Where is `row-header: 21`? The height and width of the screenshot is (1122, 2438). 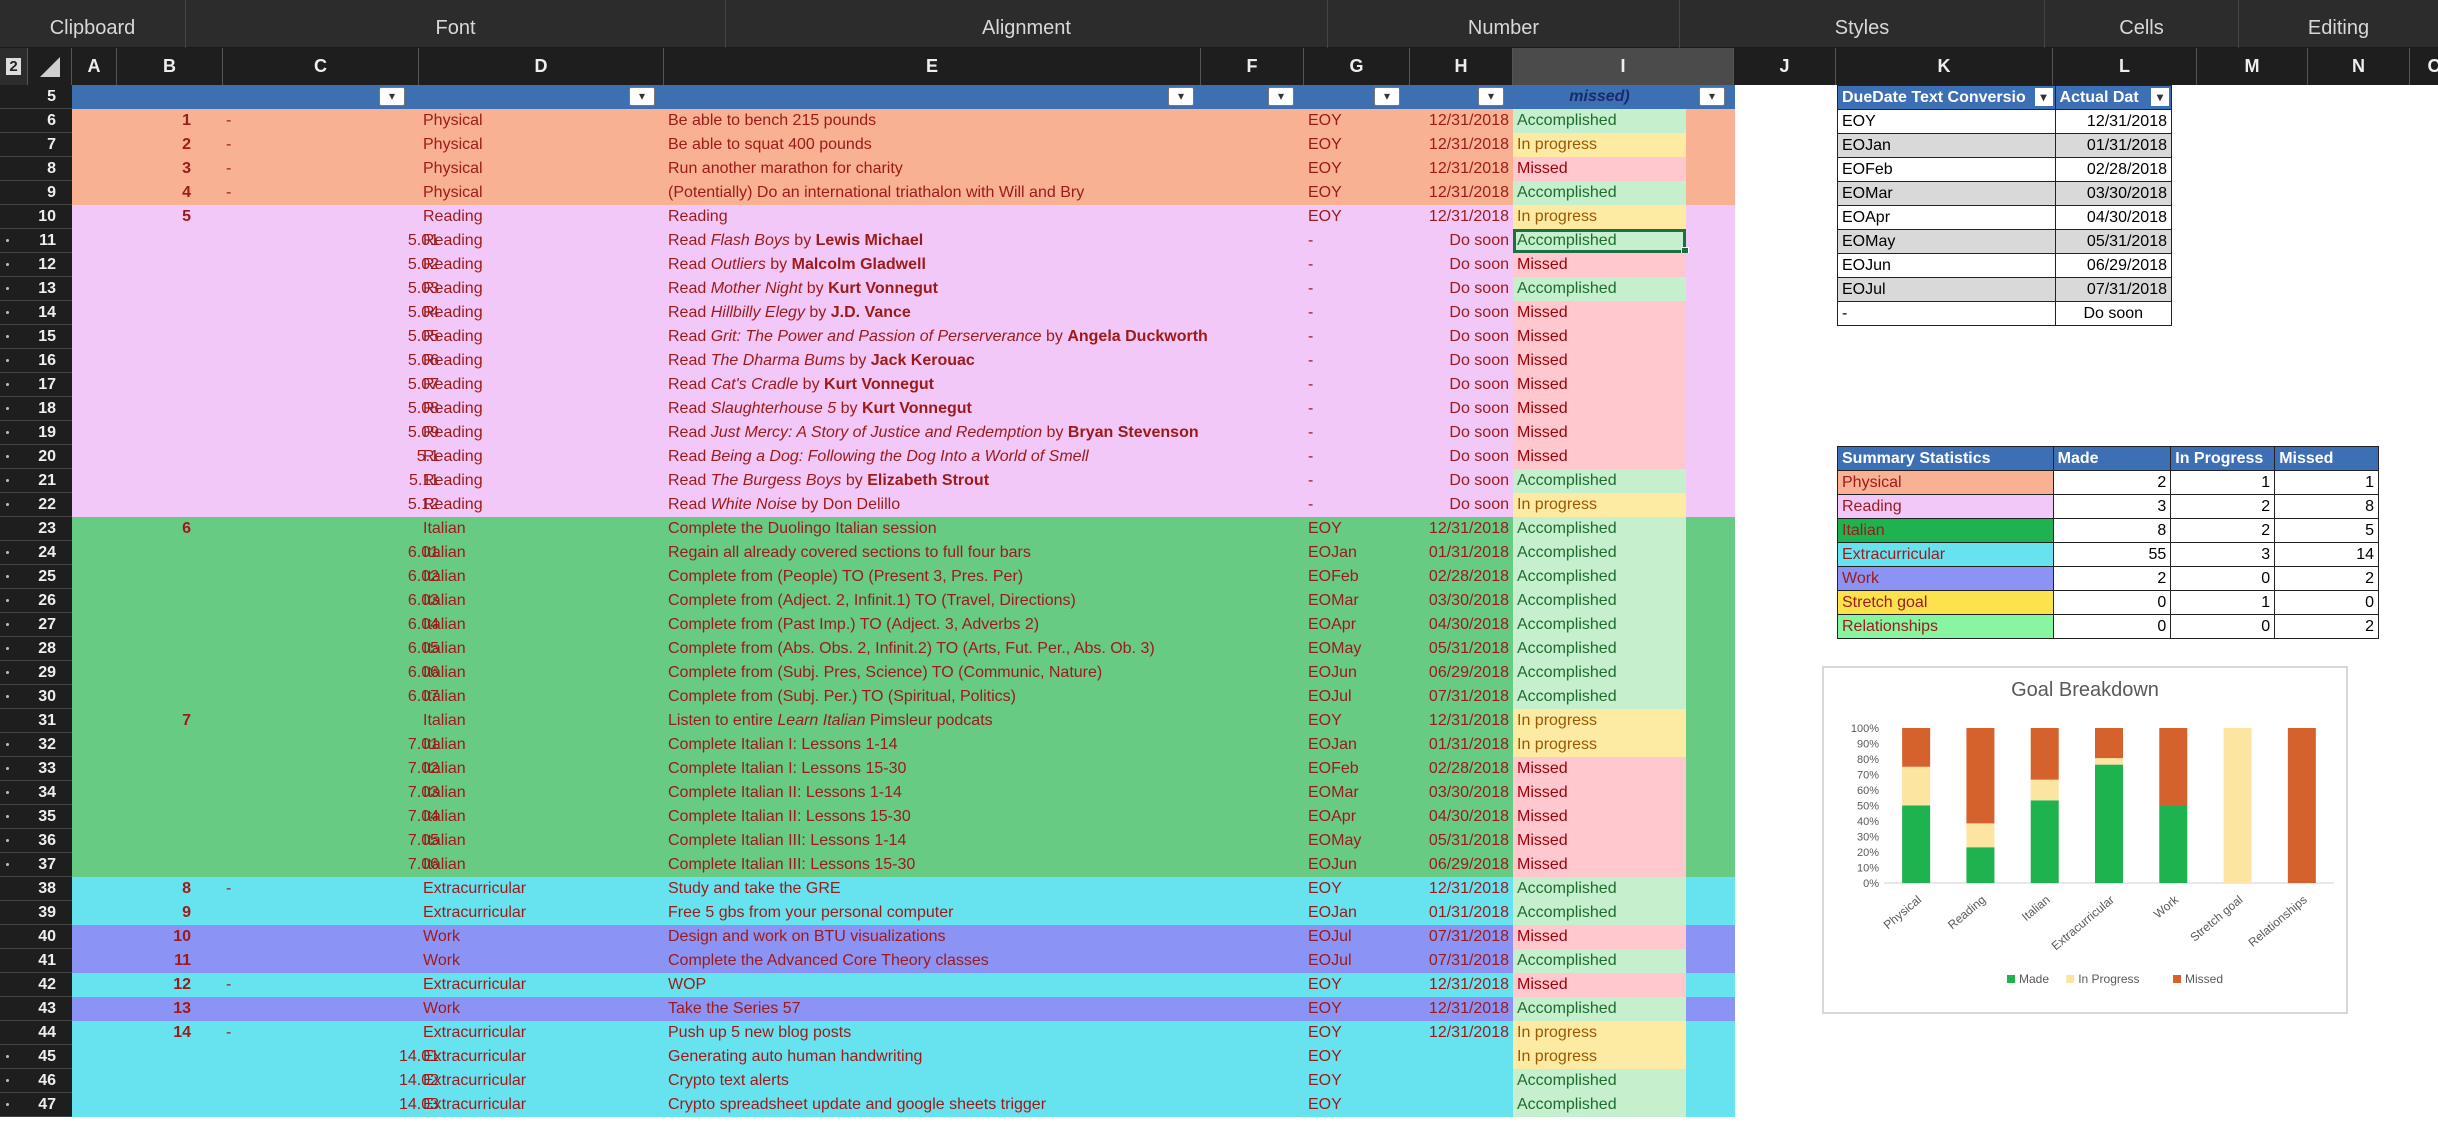 row-header: 21 is located at coordinates (36, 481).